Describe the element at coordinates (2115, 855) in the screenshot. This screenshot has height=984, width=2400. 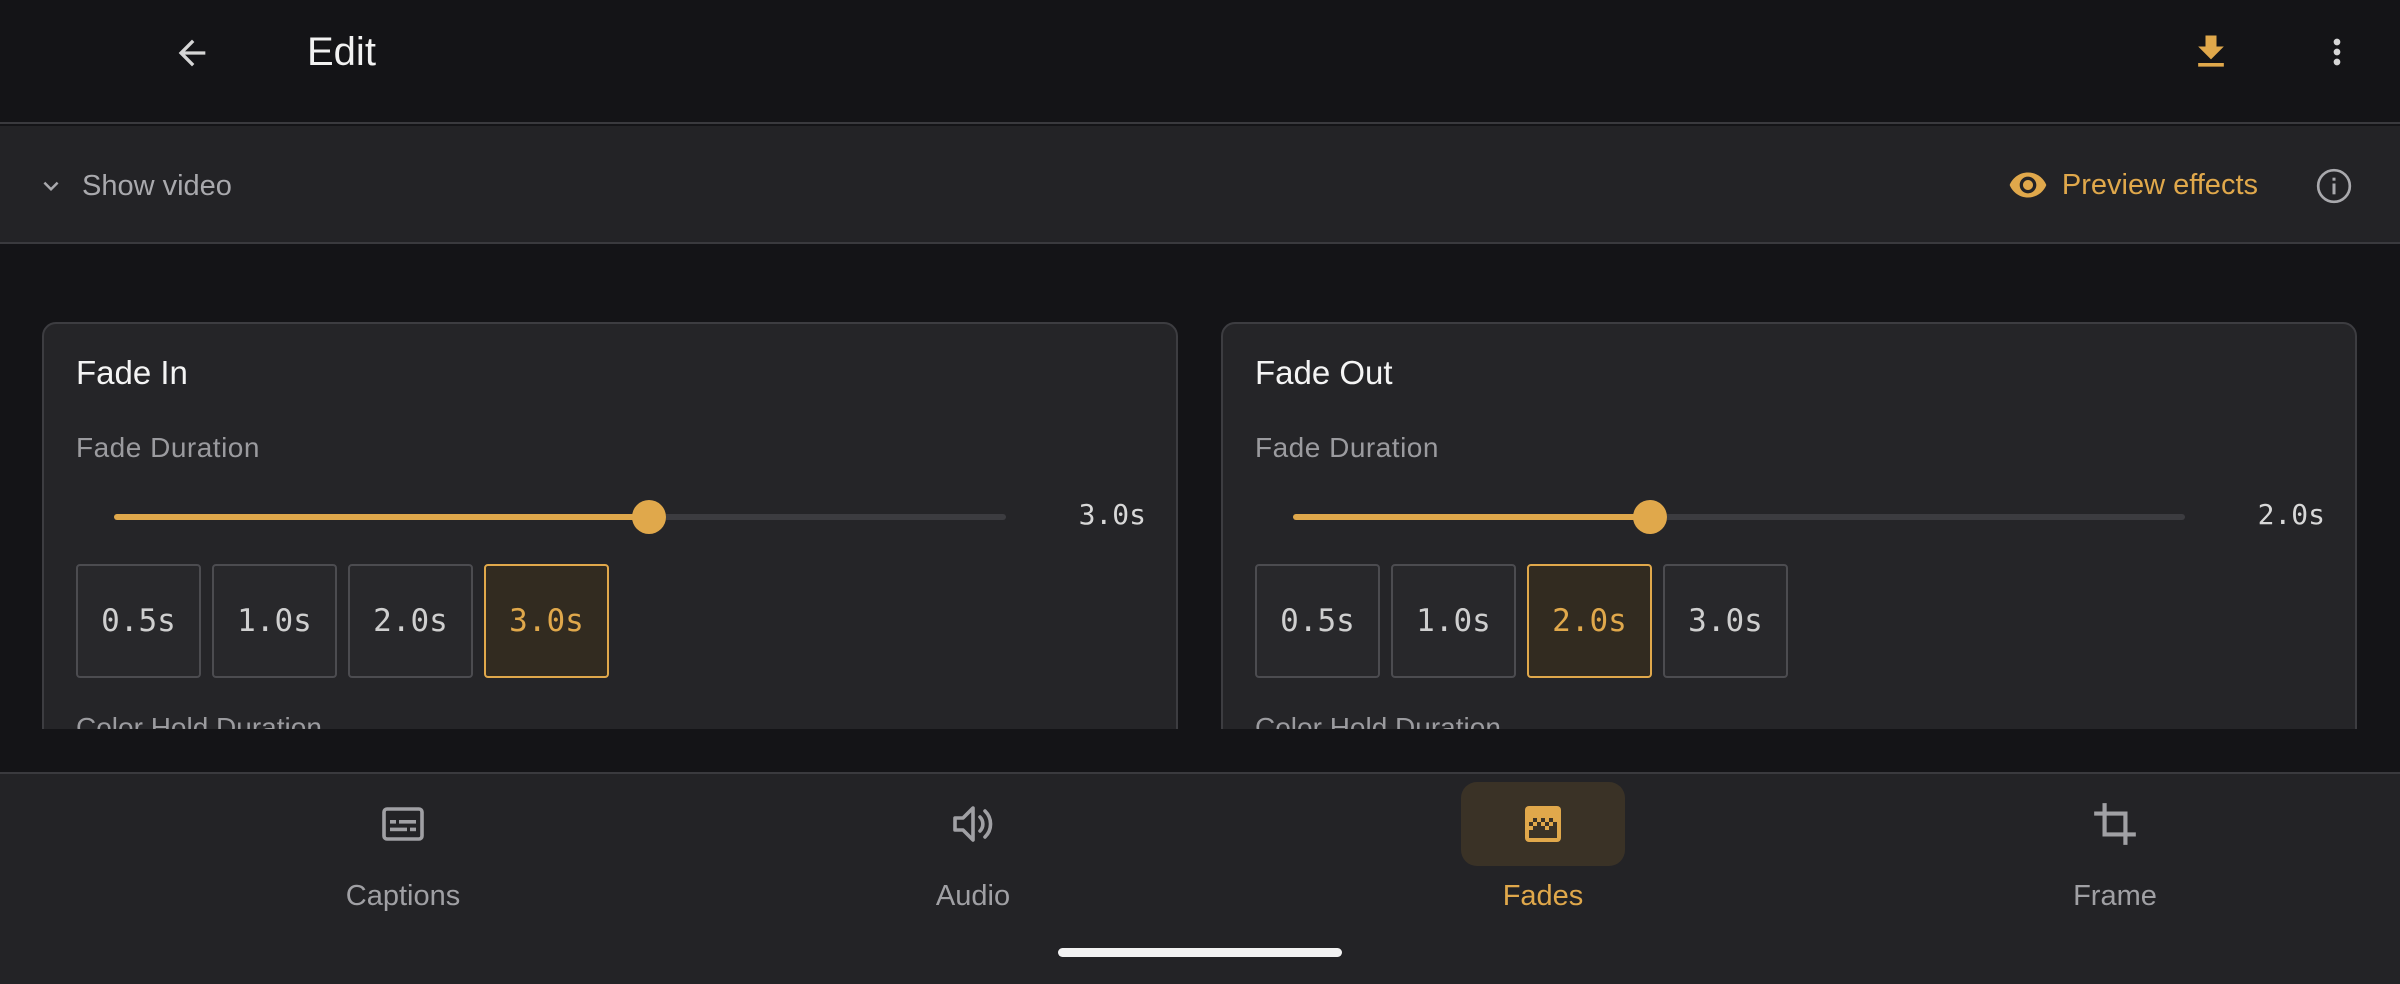
I see `nav-item-frame: Frame` at that location.